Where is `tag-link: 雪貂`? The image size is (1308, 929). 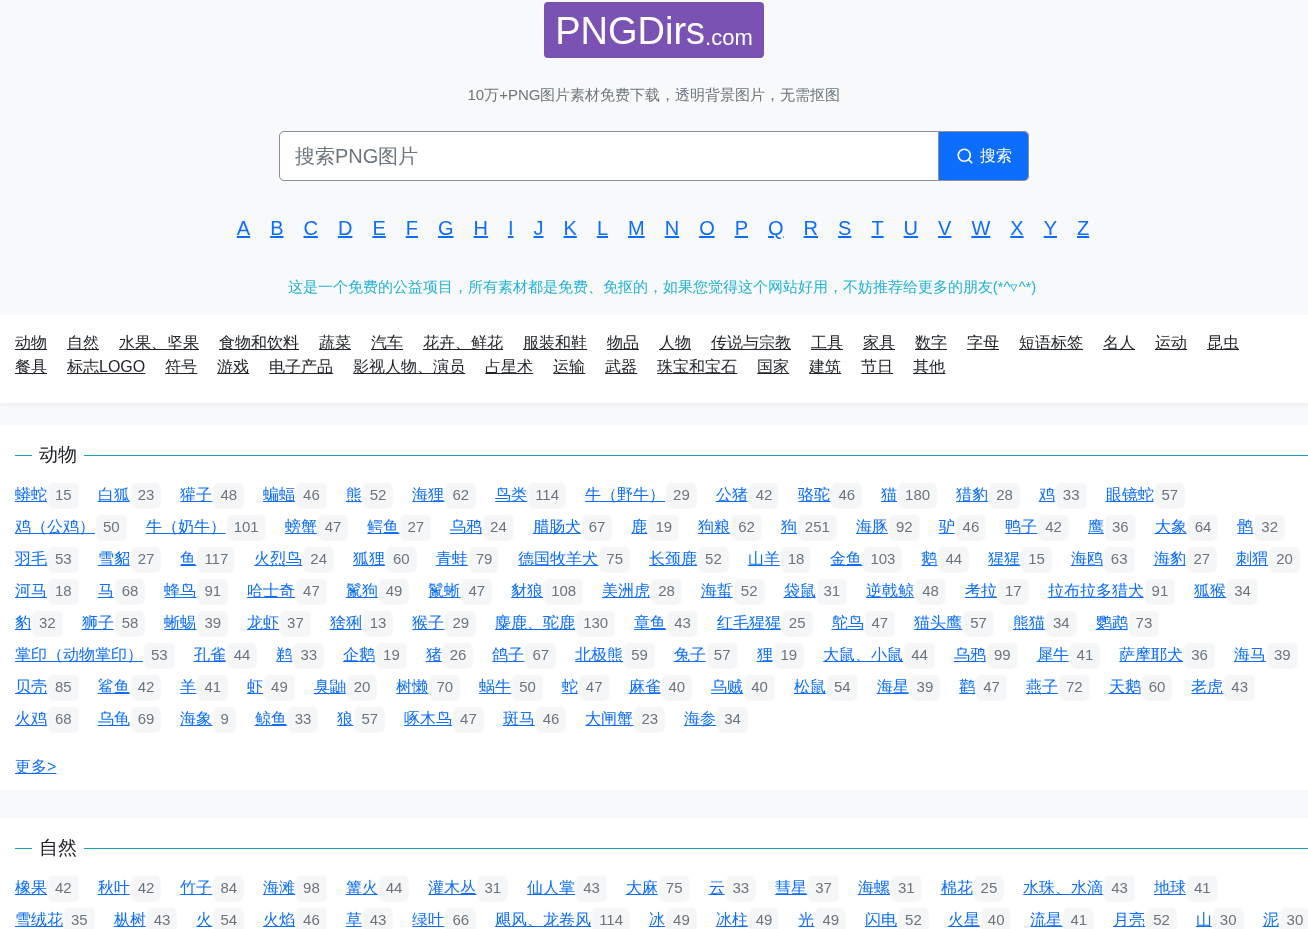
tag-link: 雪貂 is located at coordinates (113, 559).